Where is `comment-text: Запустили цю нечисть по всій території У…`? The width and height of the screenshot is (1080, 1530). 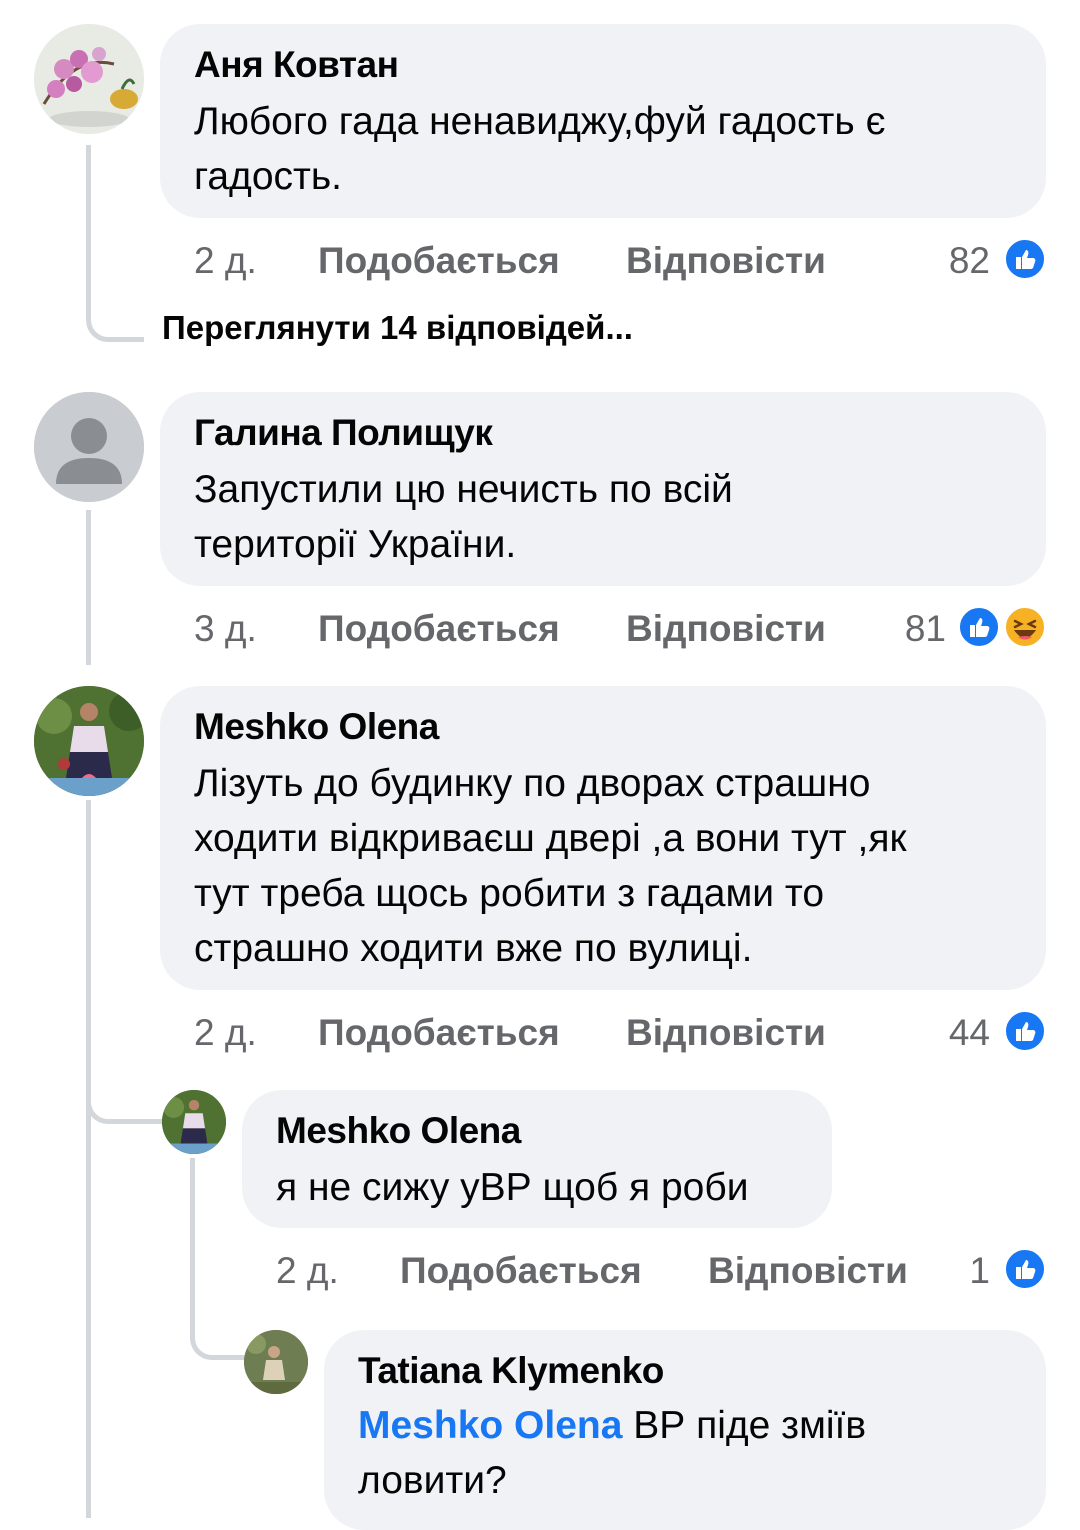 comment-text: Запустили цю нечисть по всій території У… is located at coordinates (463, 517).